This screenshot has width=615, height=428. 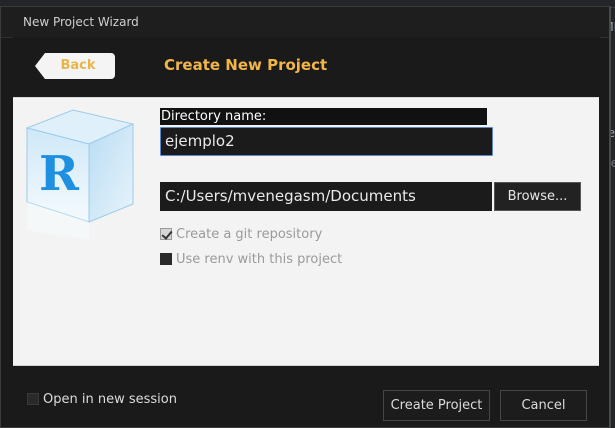 I want to click on cancel-button: Cancel, so click(x=543, y=405).